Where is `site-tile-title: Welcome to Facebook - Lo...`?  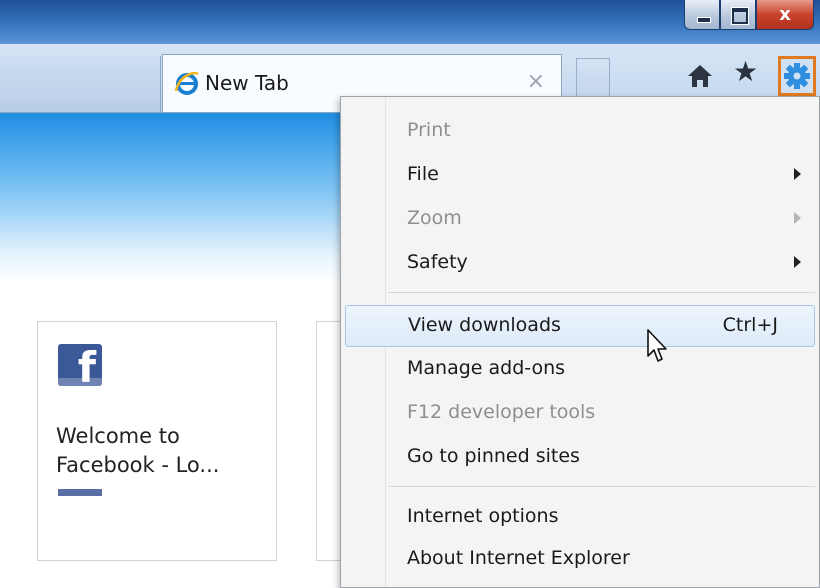
site-tile-title: Welcome to Facebook - Lo... is located at coordinates (138, 450).